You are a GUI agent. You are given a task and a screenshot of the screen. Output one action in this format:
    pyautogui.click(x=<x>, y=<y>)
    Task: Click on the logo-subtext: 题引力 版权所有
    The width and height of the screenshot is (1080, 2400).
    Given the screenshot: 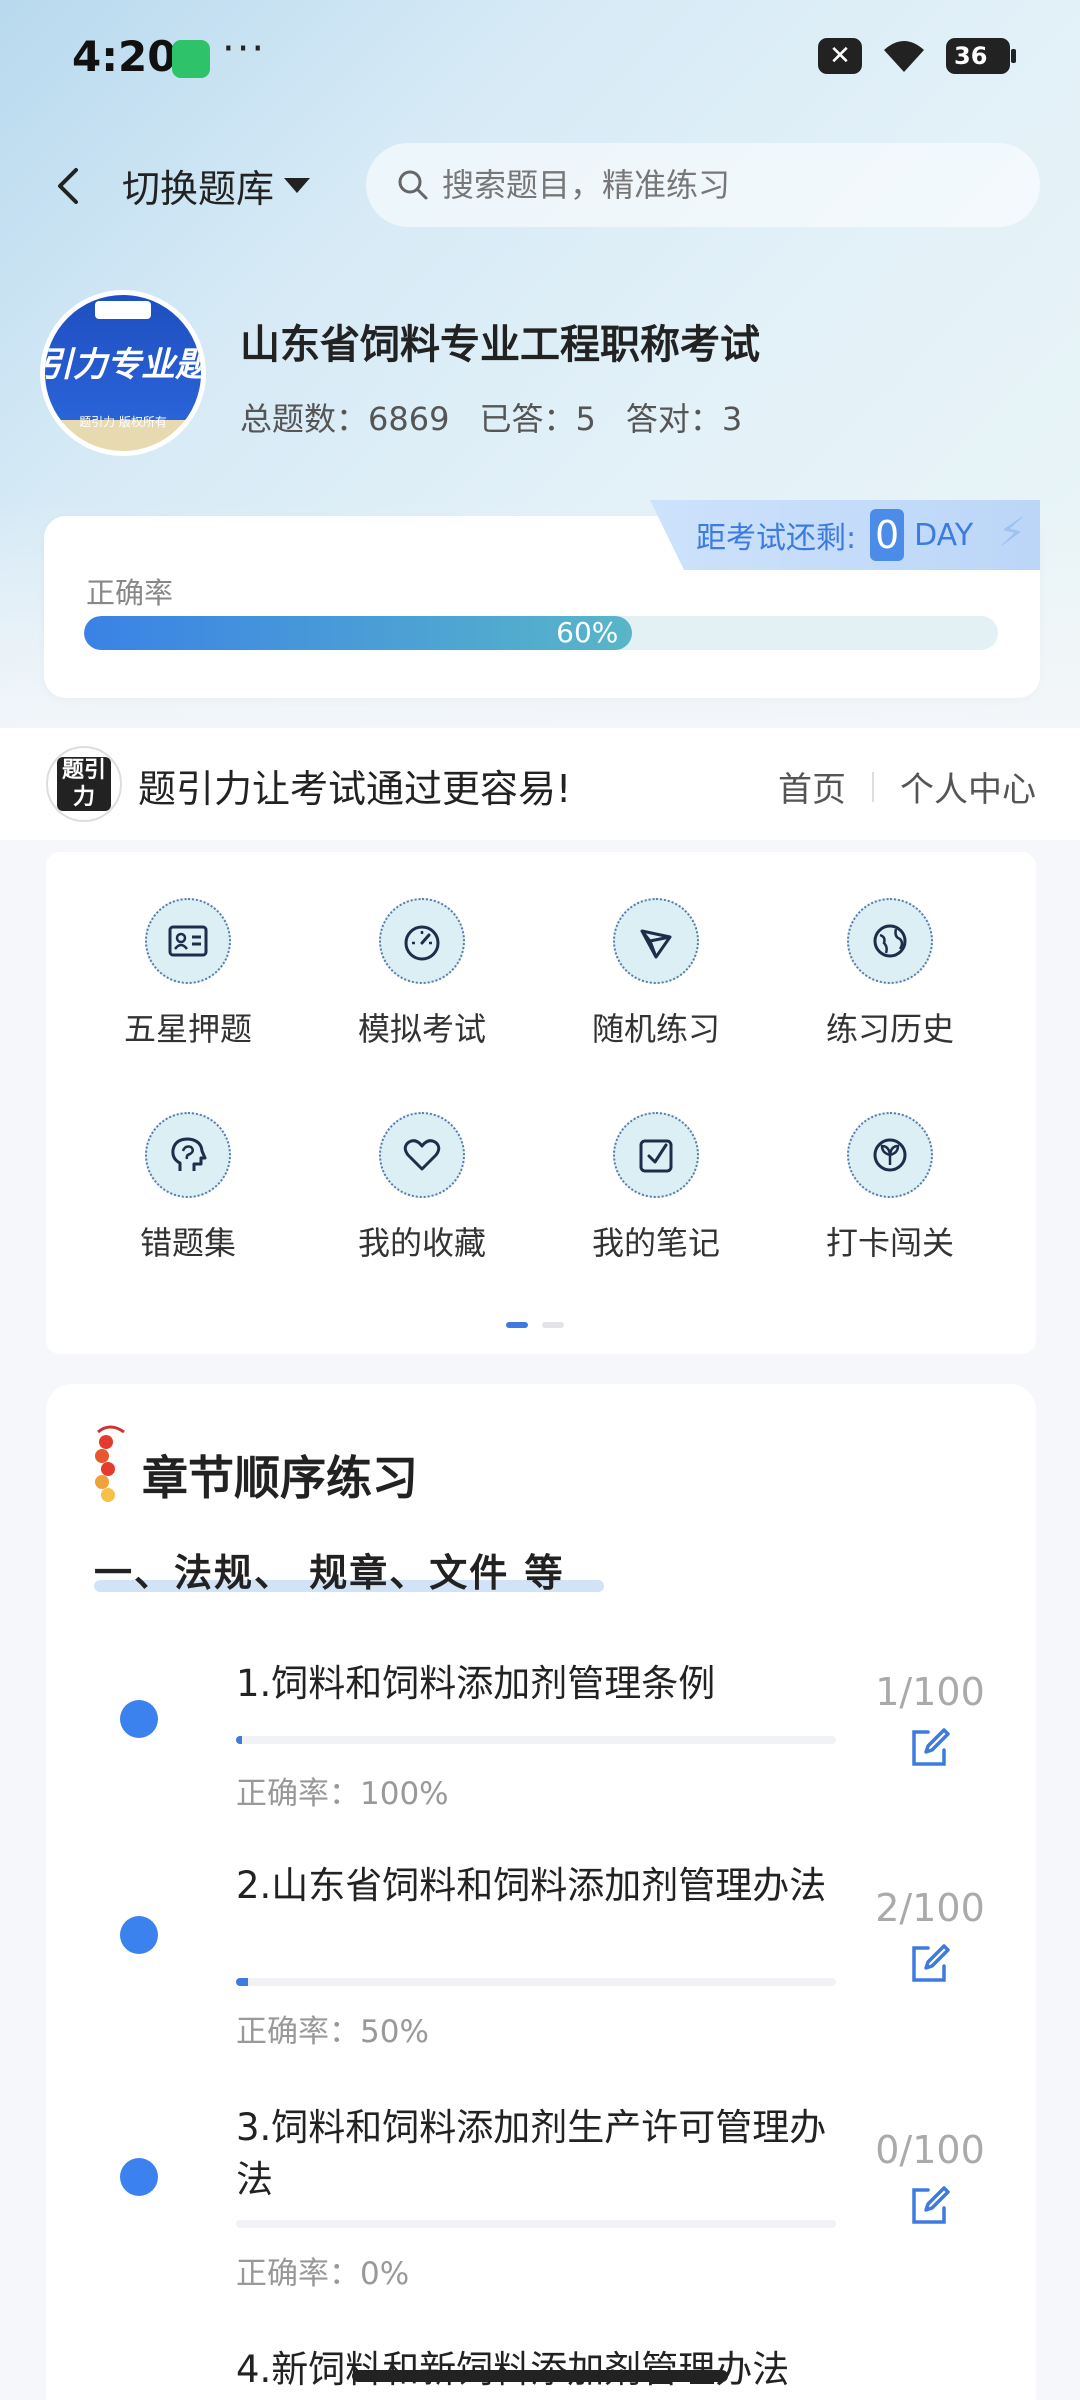 What is the action you would take?
    pyautogui.click(x=123, y=422)
    